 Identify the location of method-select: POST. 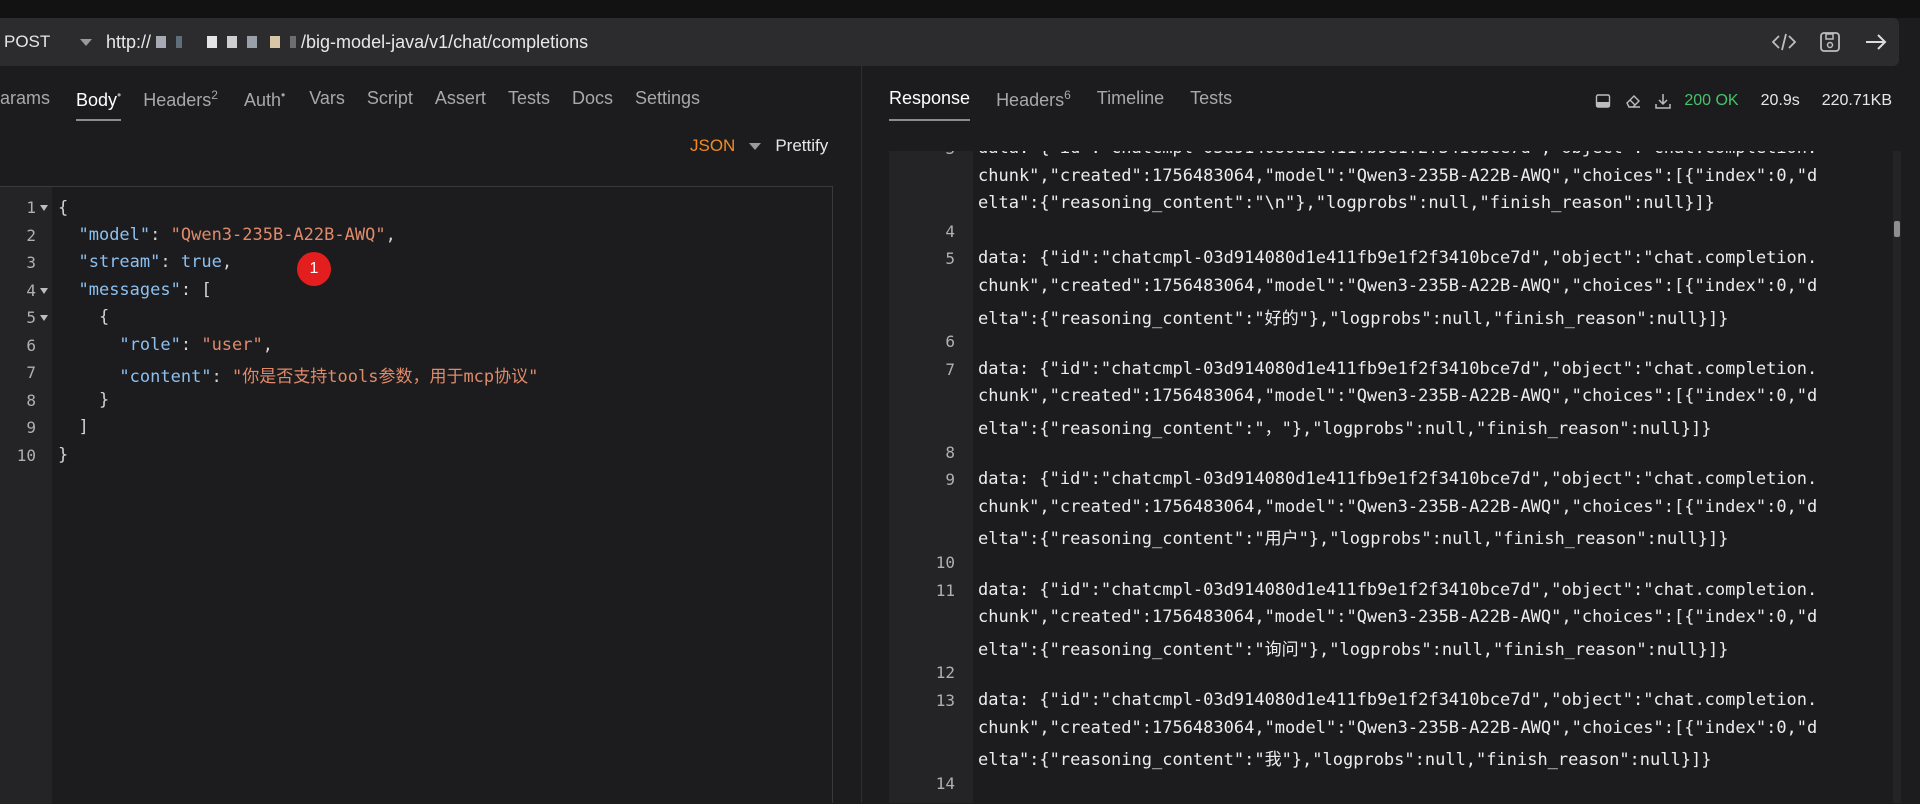
(40, 42).